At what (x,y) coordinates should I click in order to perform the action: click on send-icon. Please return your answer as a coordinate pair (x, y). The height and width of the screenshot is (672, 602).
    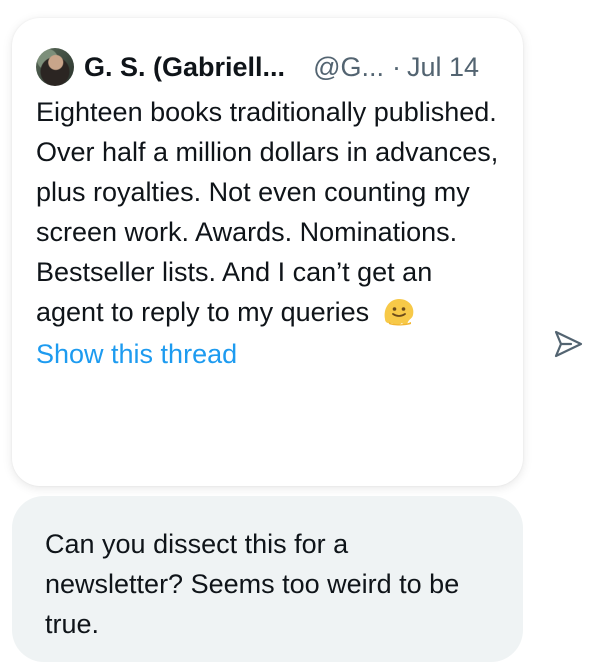
    Looking at the image, I should click on (568, 346).